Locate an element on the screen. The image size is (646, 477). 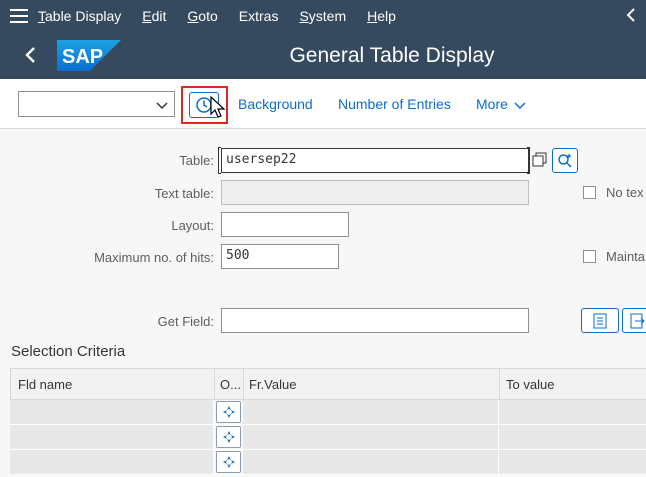
menu-edit: Edit is located at coordinates (154, 16).